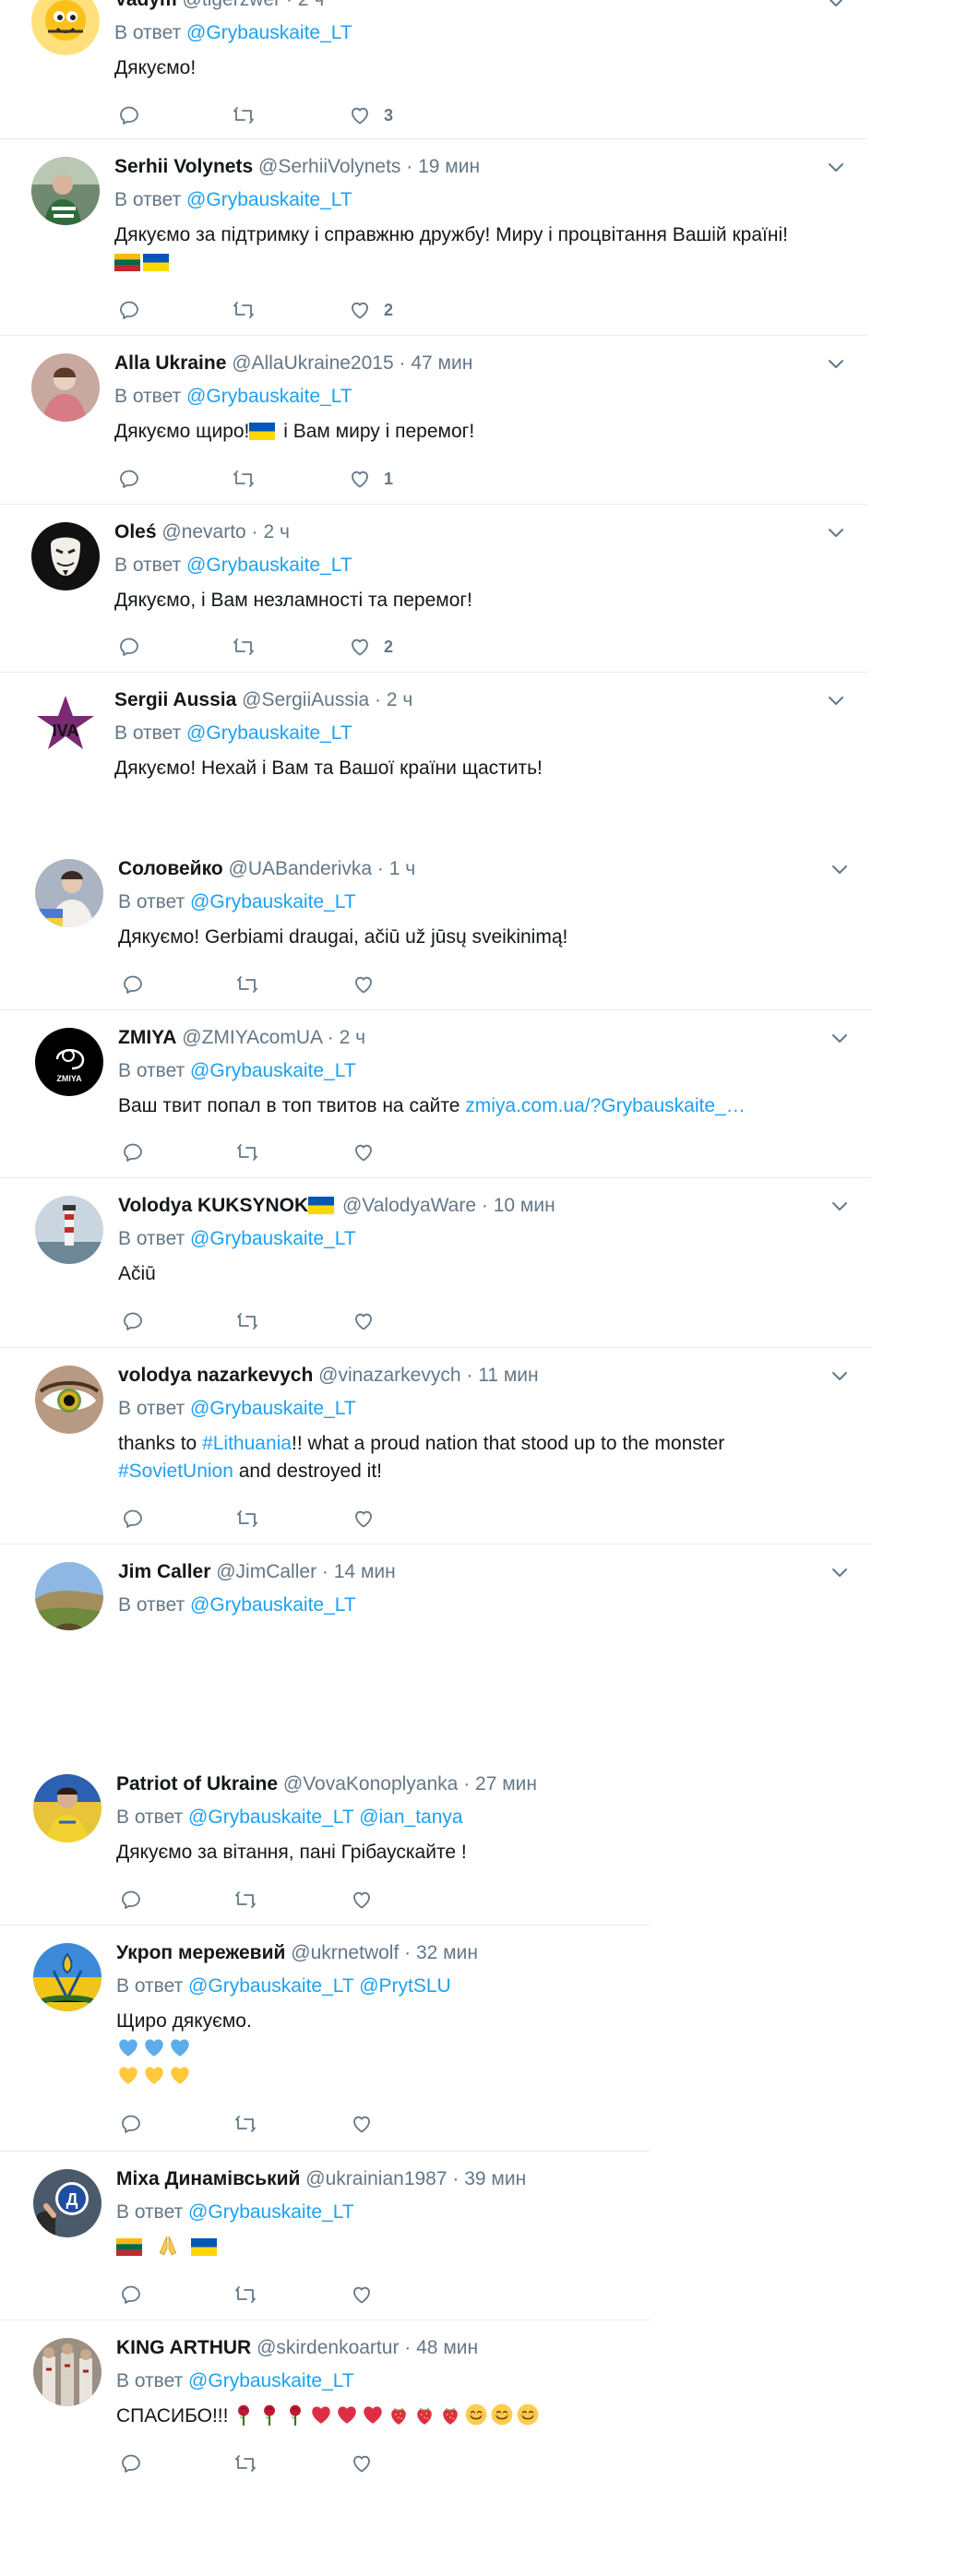  I want to click on user-name: Volodya KUKSYNOK, so click(213, 1205).